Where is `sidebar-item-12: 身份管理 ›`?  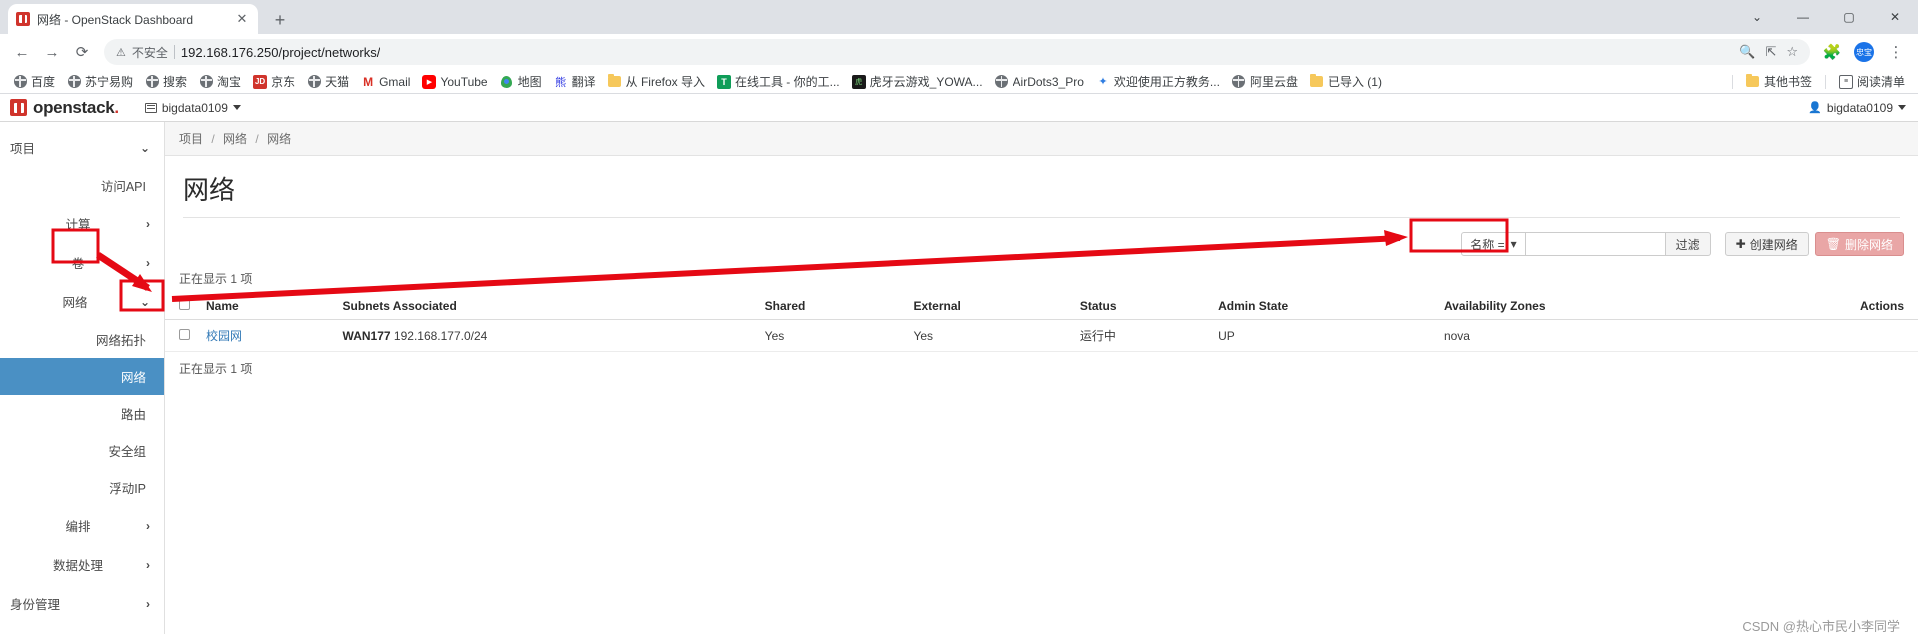
sidebar-item-12: 身份管理 › is located at coordinates (82, 603).